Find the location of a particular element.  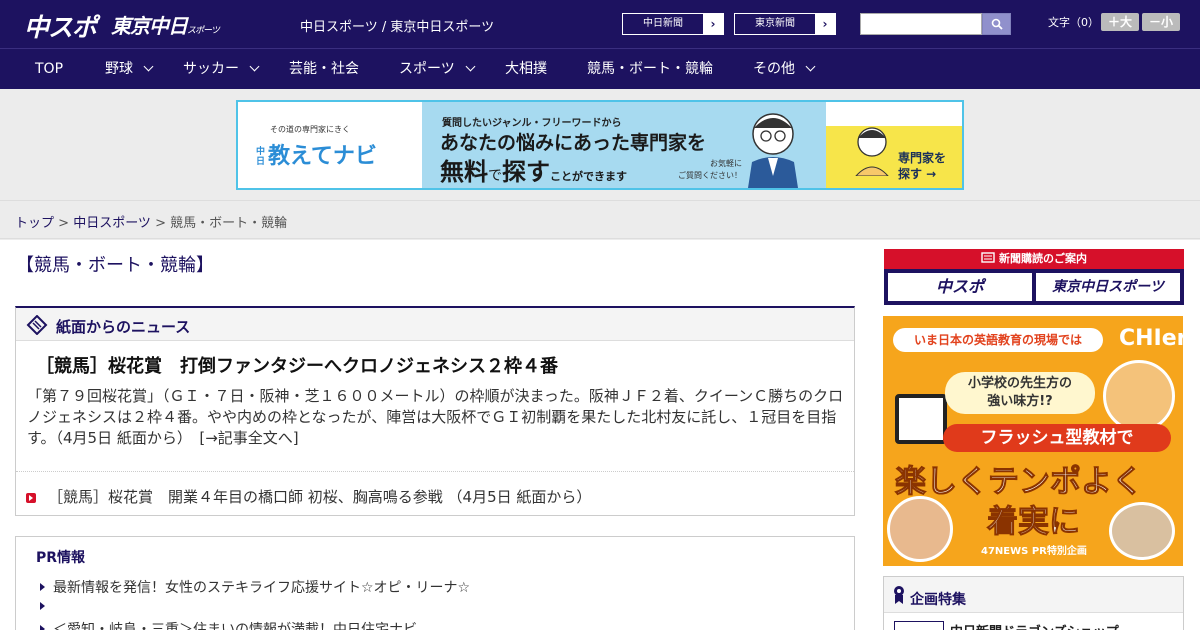

search-input is located at coordinates (921, 24).